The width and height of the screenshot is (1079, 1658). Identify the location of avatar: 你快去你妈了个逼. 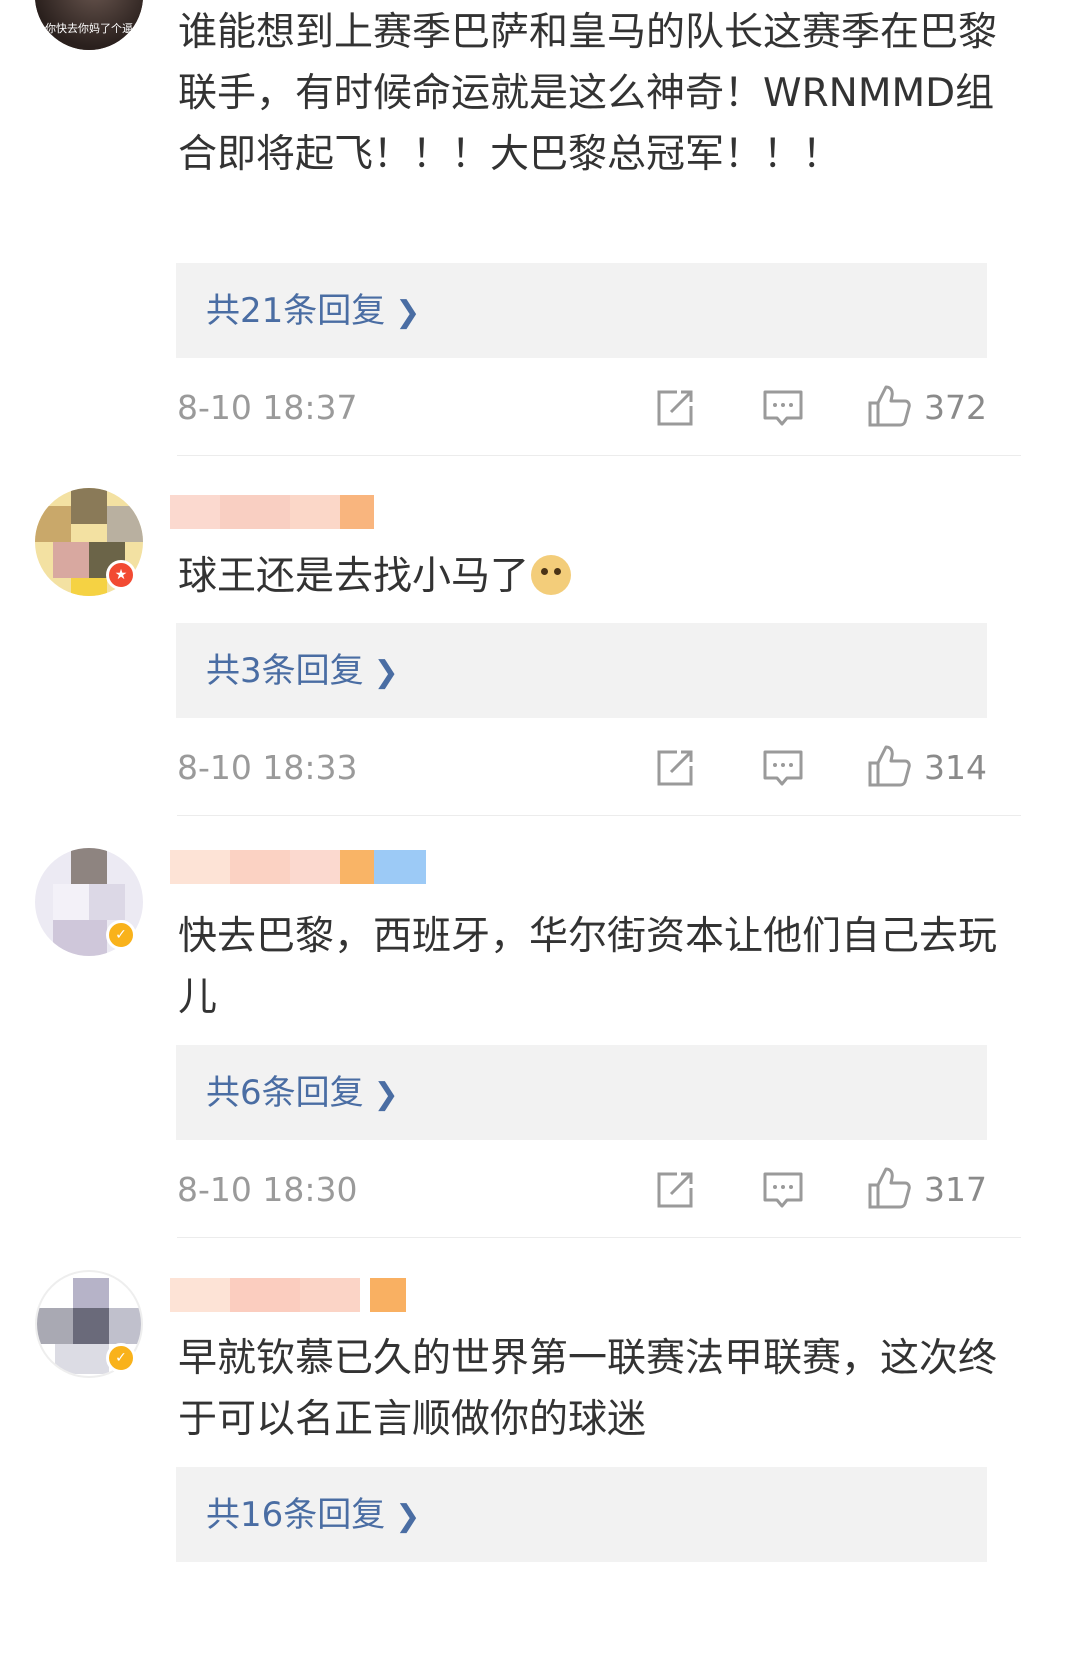
(89, 25).